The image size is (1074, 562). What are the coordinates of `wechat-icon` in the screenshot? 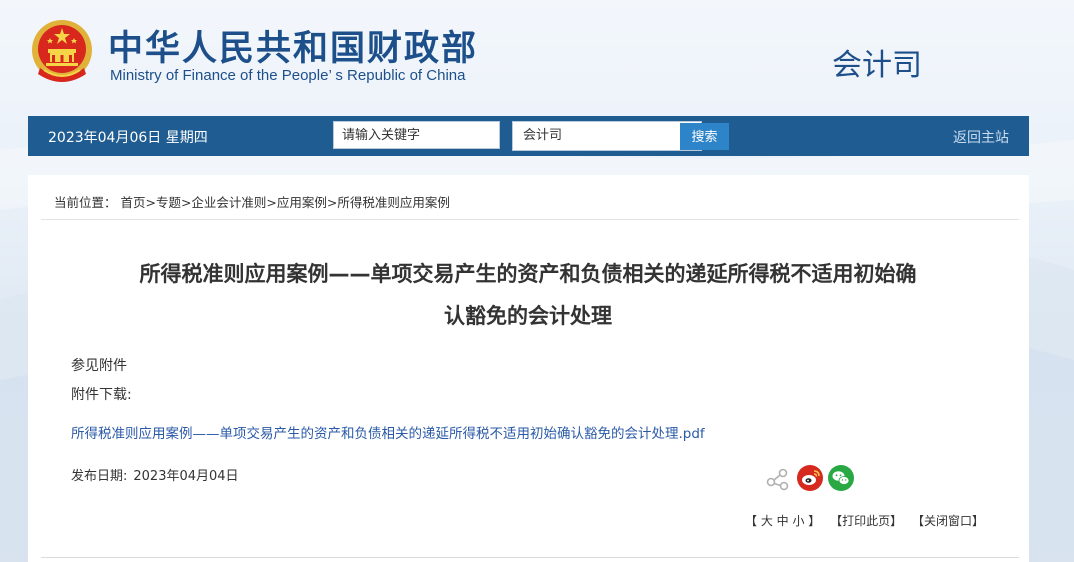 It's located at (841, 478).